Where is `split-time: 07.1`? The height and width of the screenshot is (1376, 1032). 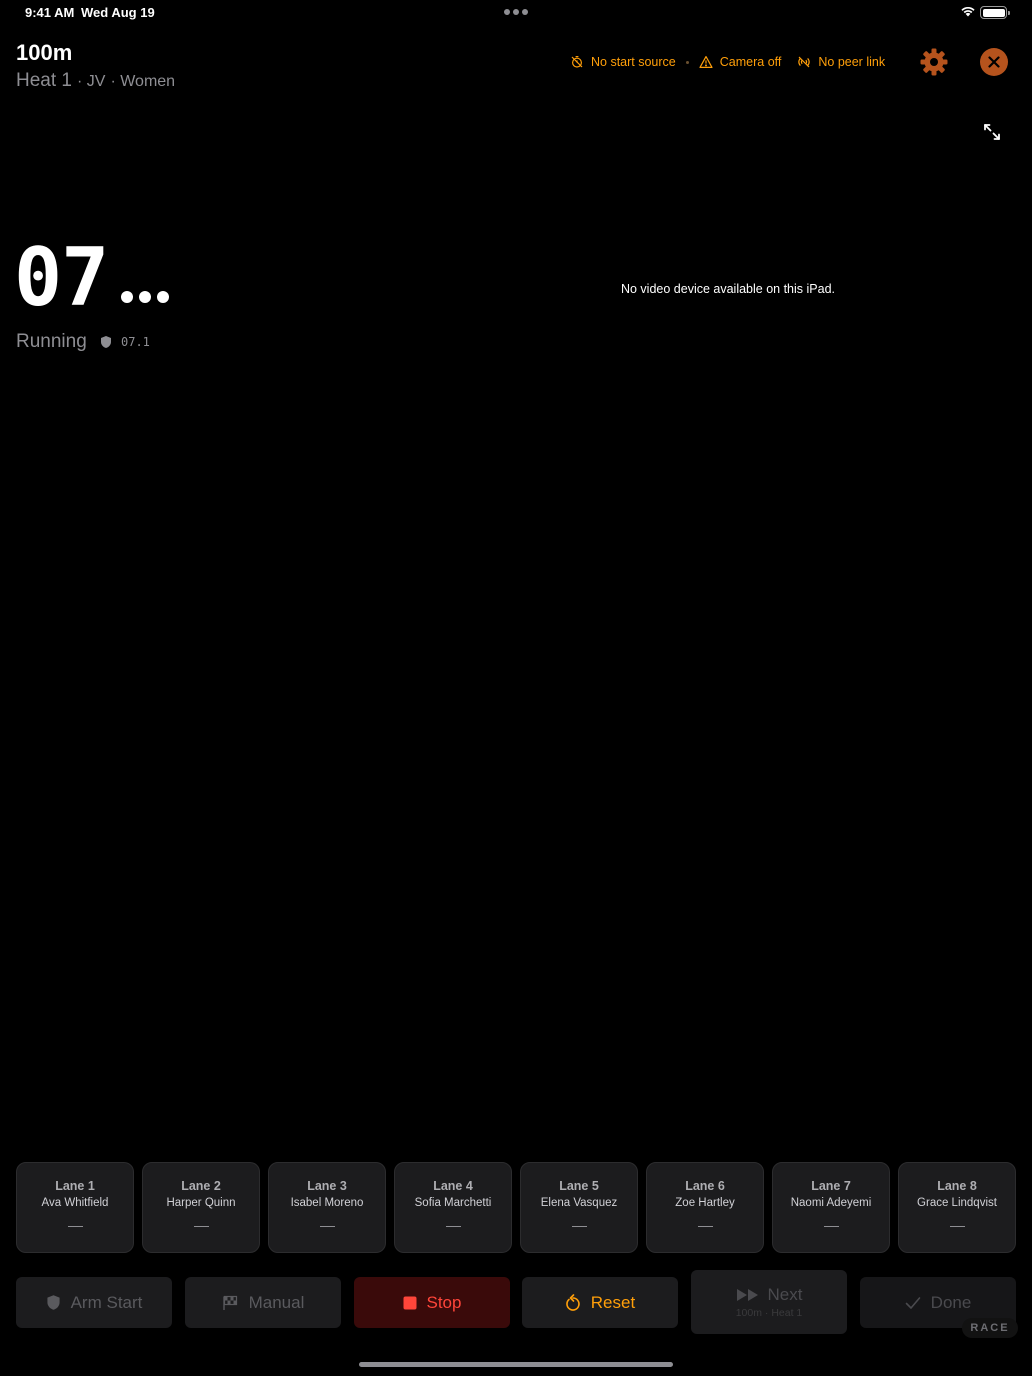 split-time: 07.1 is located at coordinates (135, 342).